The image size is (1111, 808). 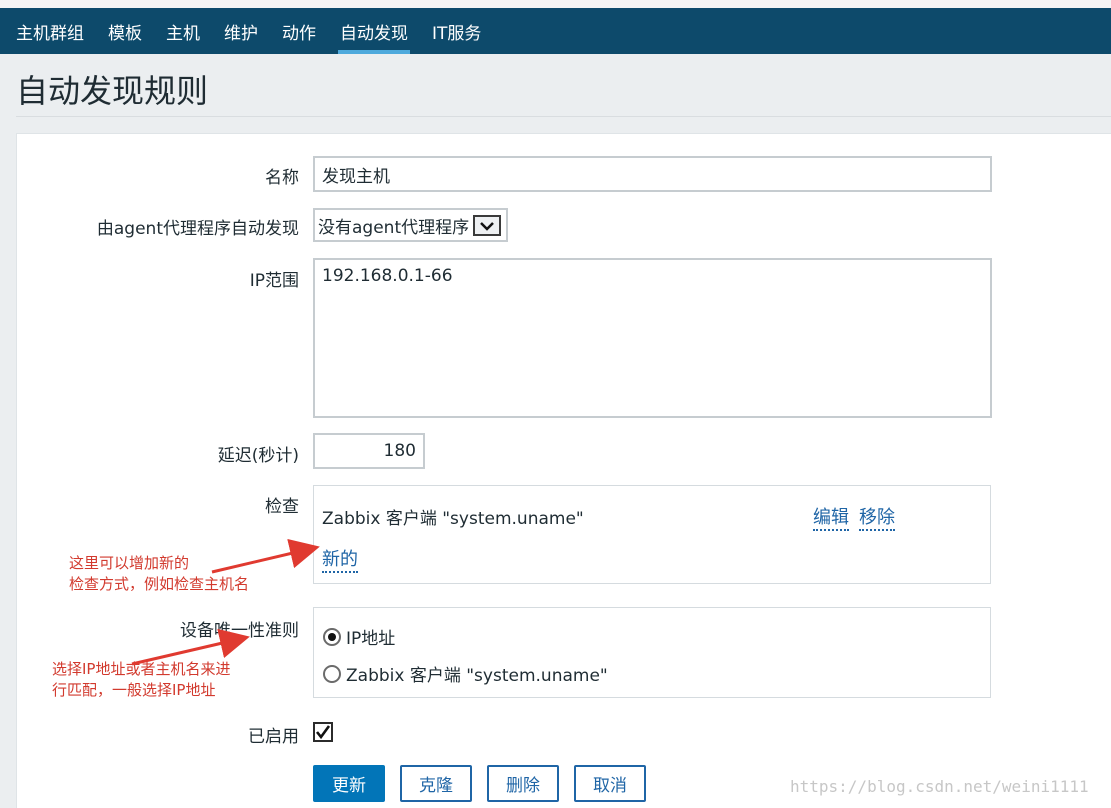 I want to click on proxy-select: 没有agent代理程序, so click(x=410, y=225).